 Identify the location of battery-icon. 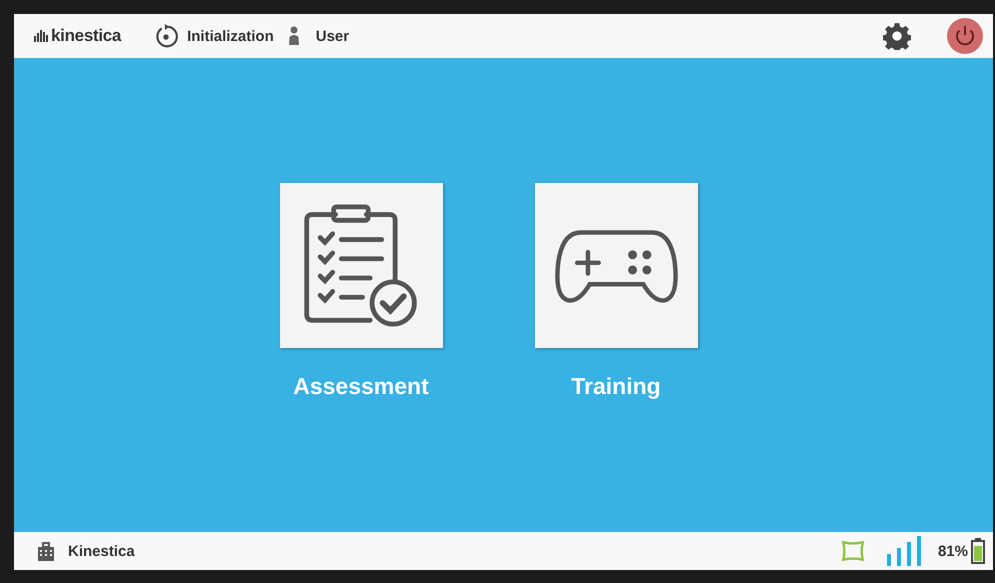
(978, 551).